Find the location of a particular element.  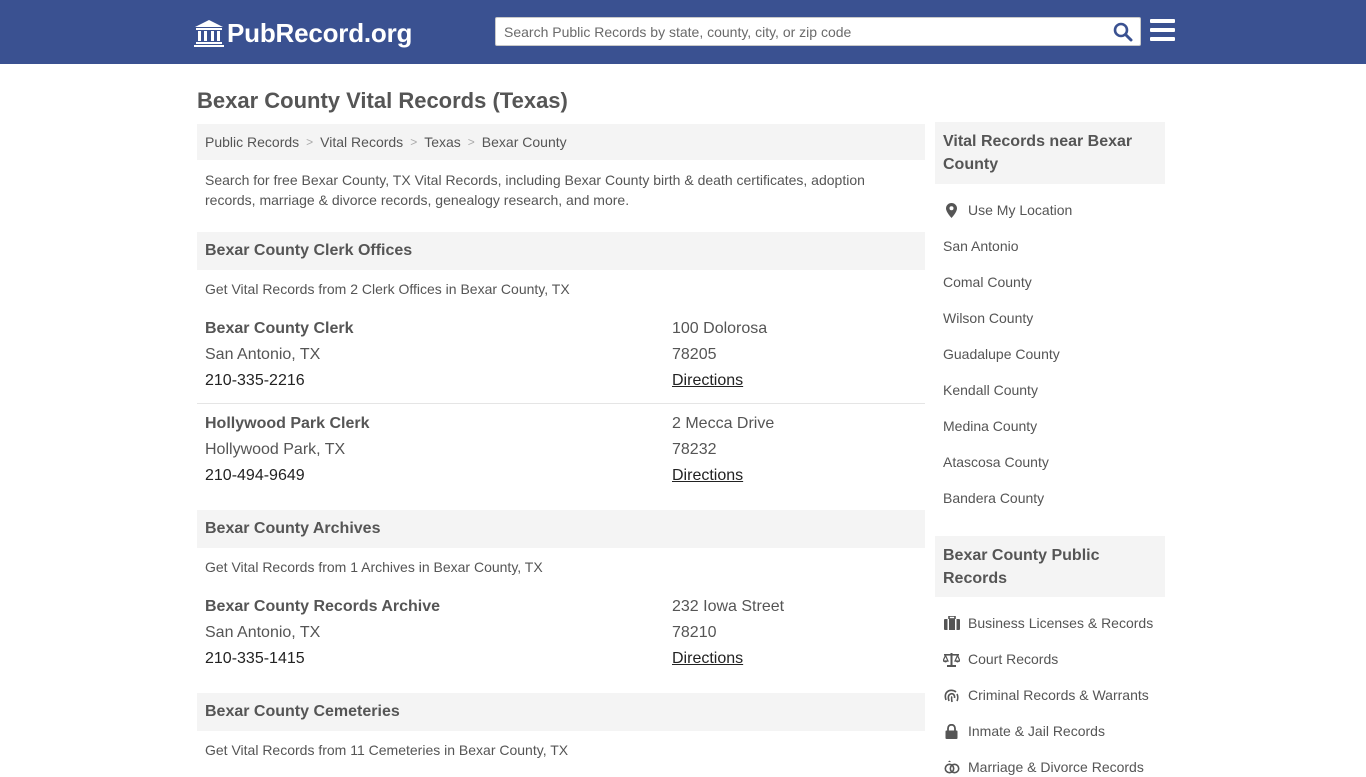

sidebar-item-use-my-location: Use My Location is located at coordinates (1007, 210).